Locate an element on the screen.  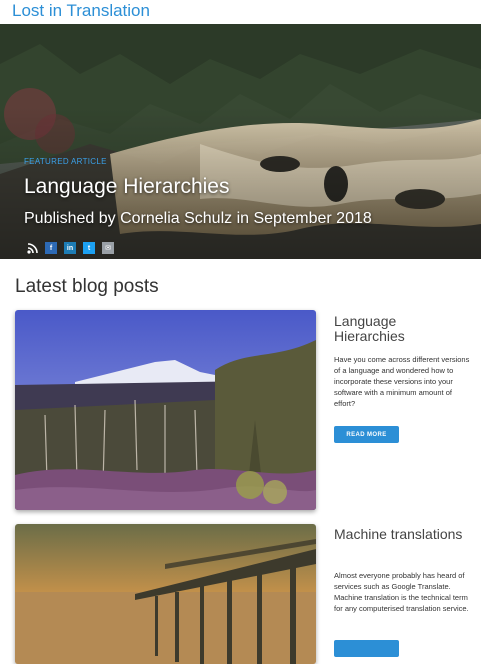
pier-sunset-image is located at coordinates (165, 594).